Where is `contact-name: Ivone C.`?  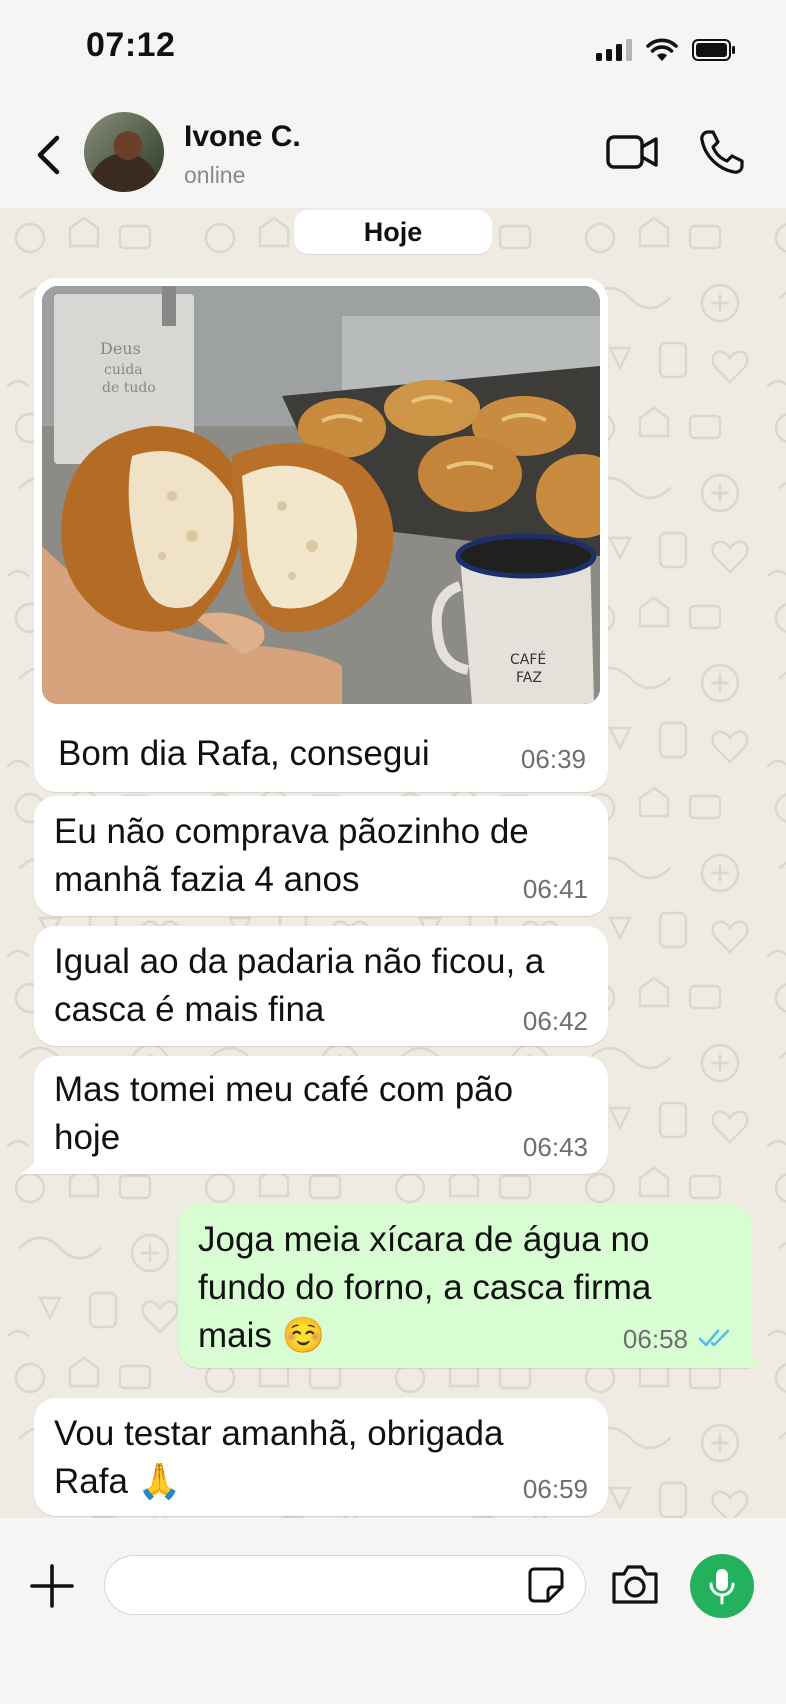 contact-name: Ivone C. is located at coordinates (242, 137).